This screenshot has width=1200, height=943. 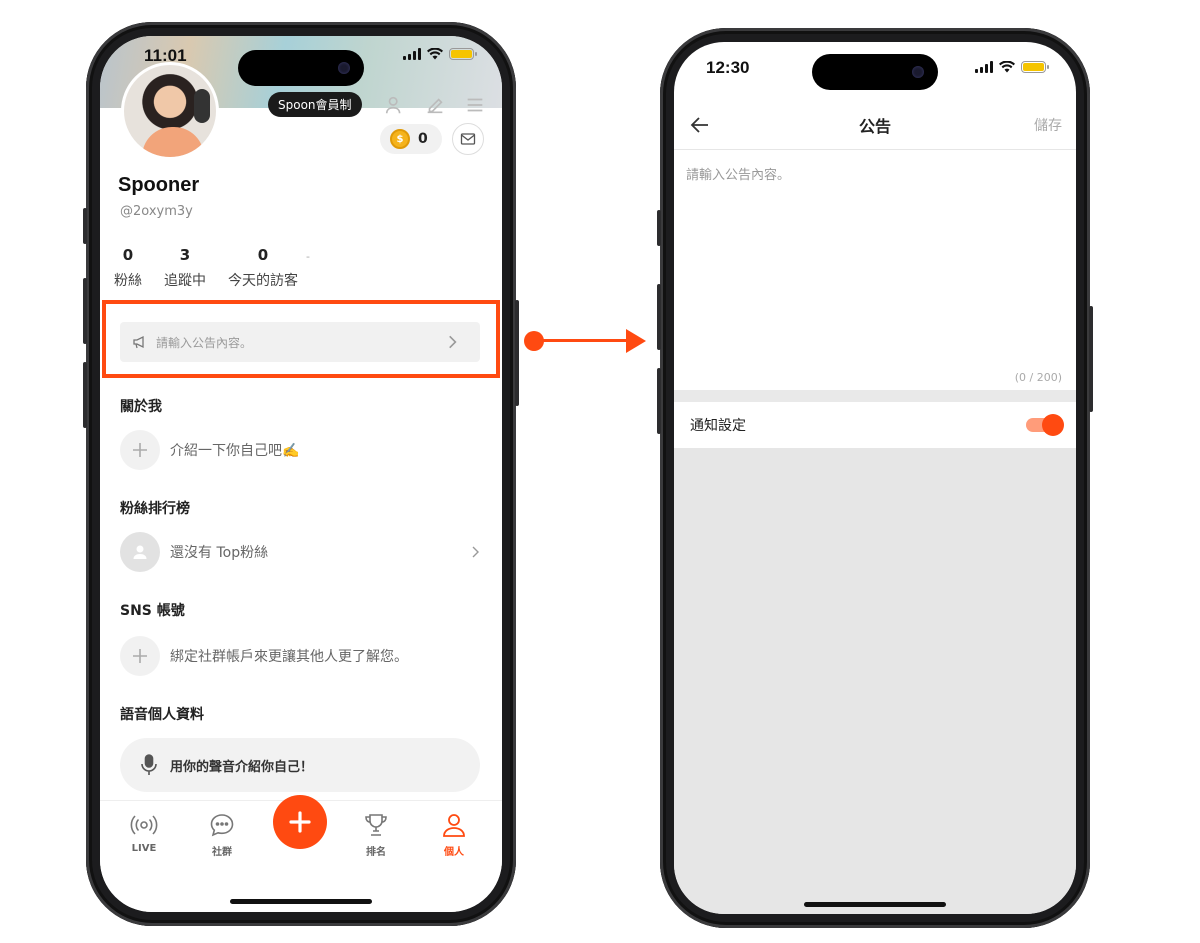 What do you see at coordinates (300, 552) in the screenshot?
I see `fans-row: 還沒有 Top粉絲` at bounding box center [300, 552].